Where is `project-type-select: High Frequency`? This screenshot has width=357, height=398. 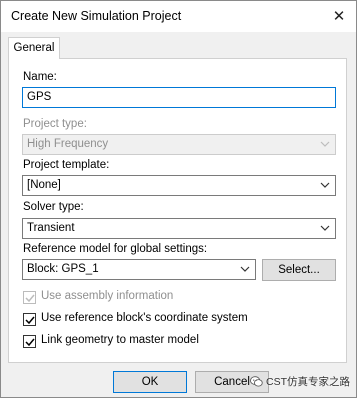 project-type-select: High Frequency is located at coordinates (179, 144).